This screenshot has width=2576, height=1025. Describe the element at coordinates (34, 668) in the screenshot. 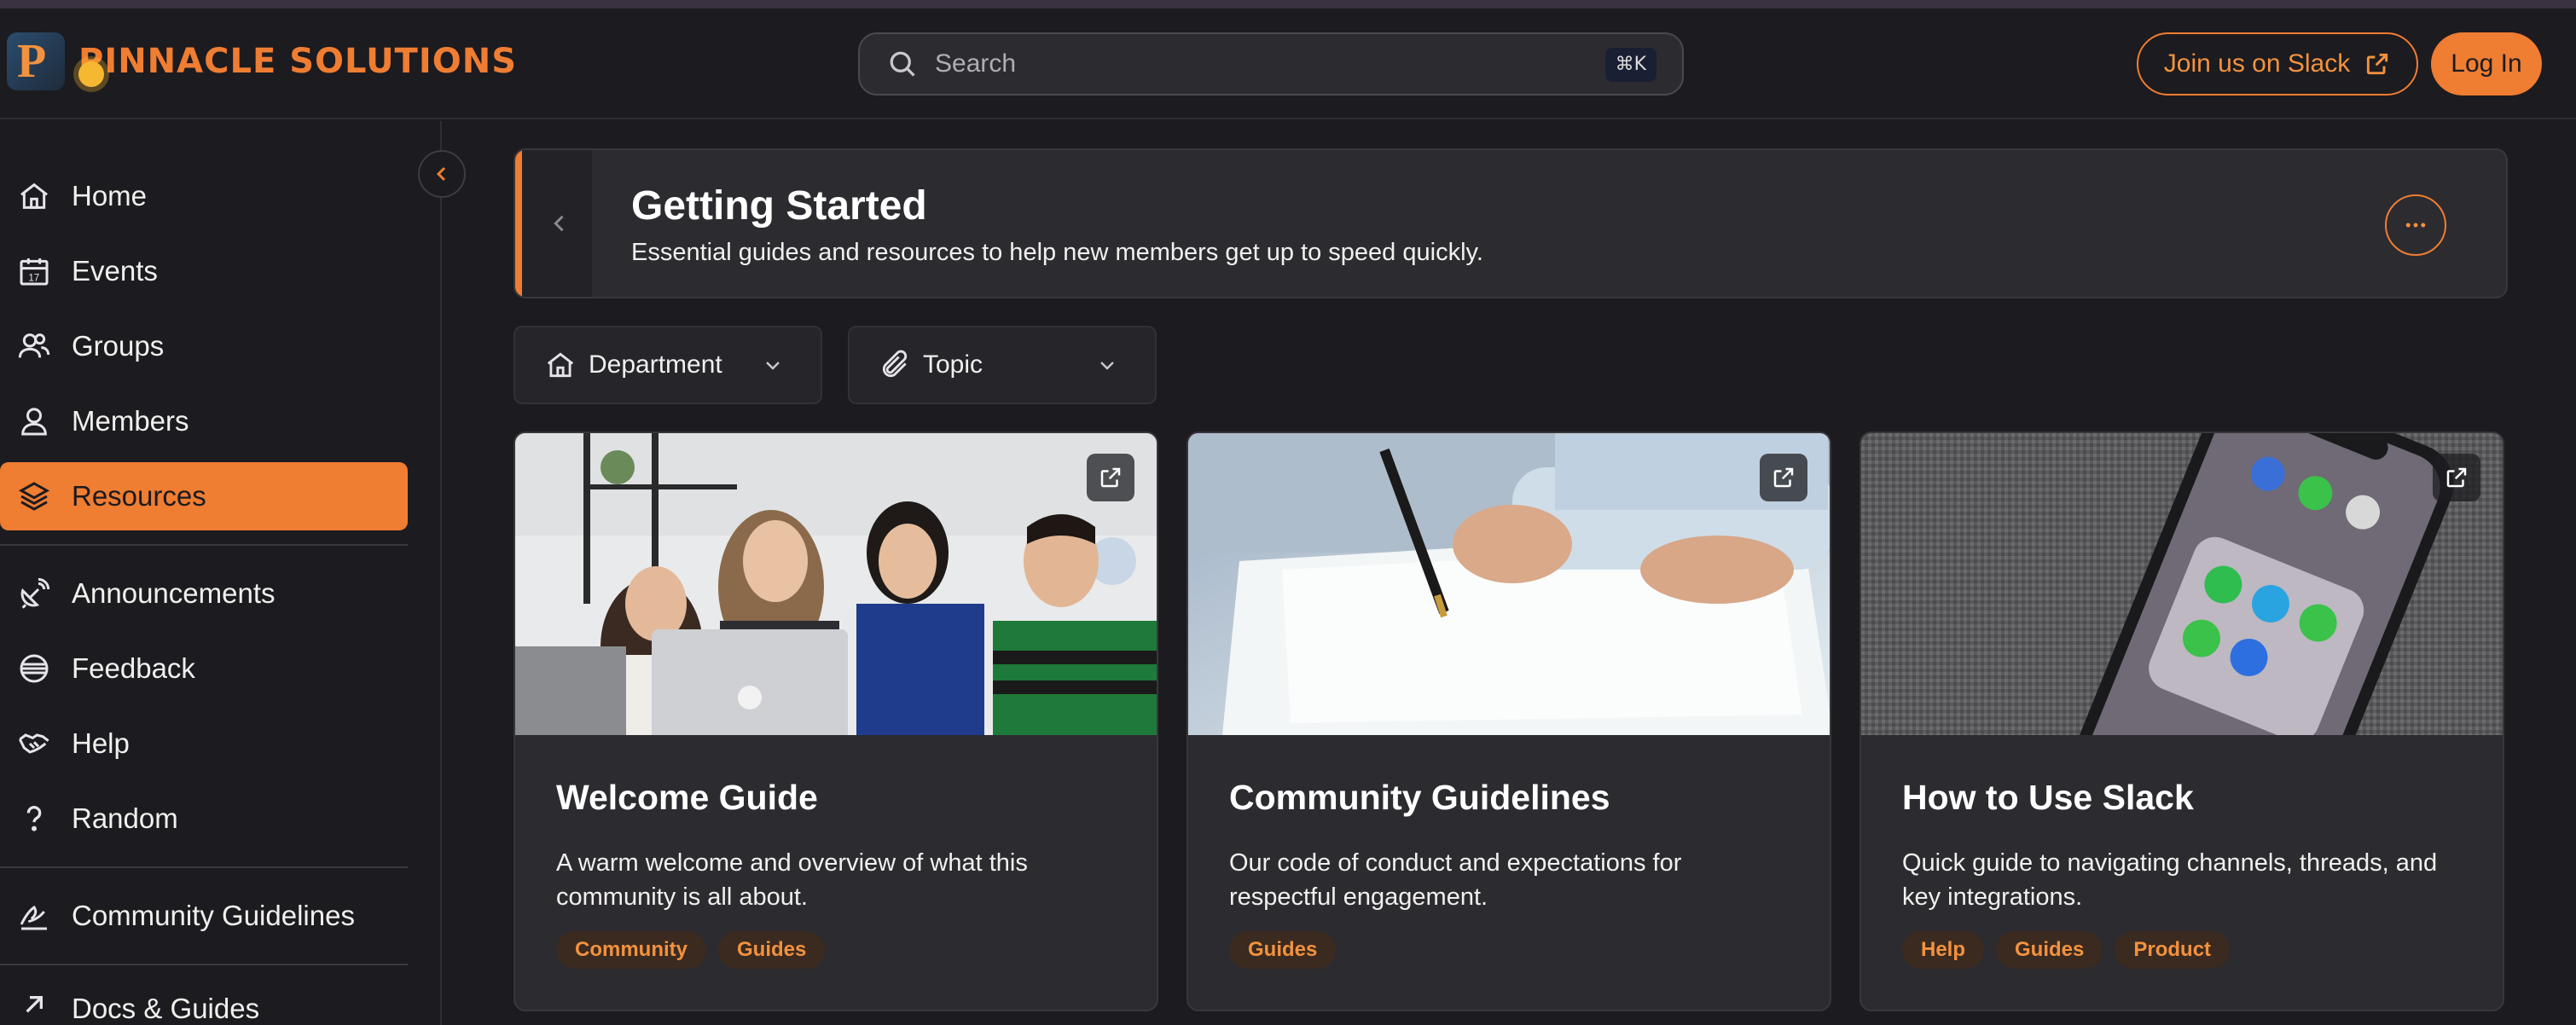

I see `feedback-icon` at that location.